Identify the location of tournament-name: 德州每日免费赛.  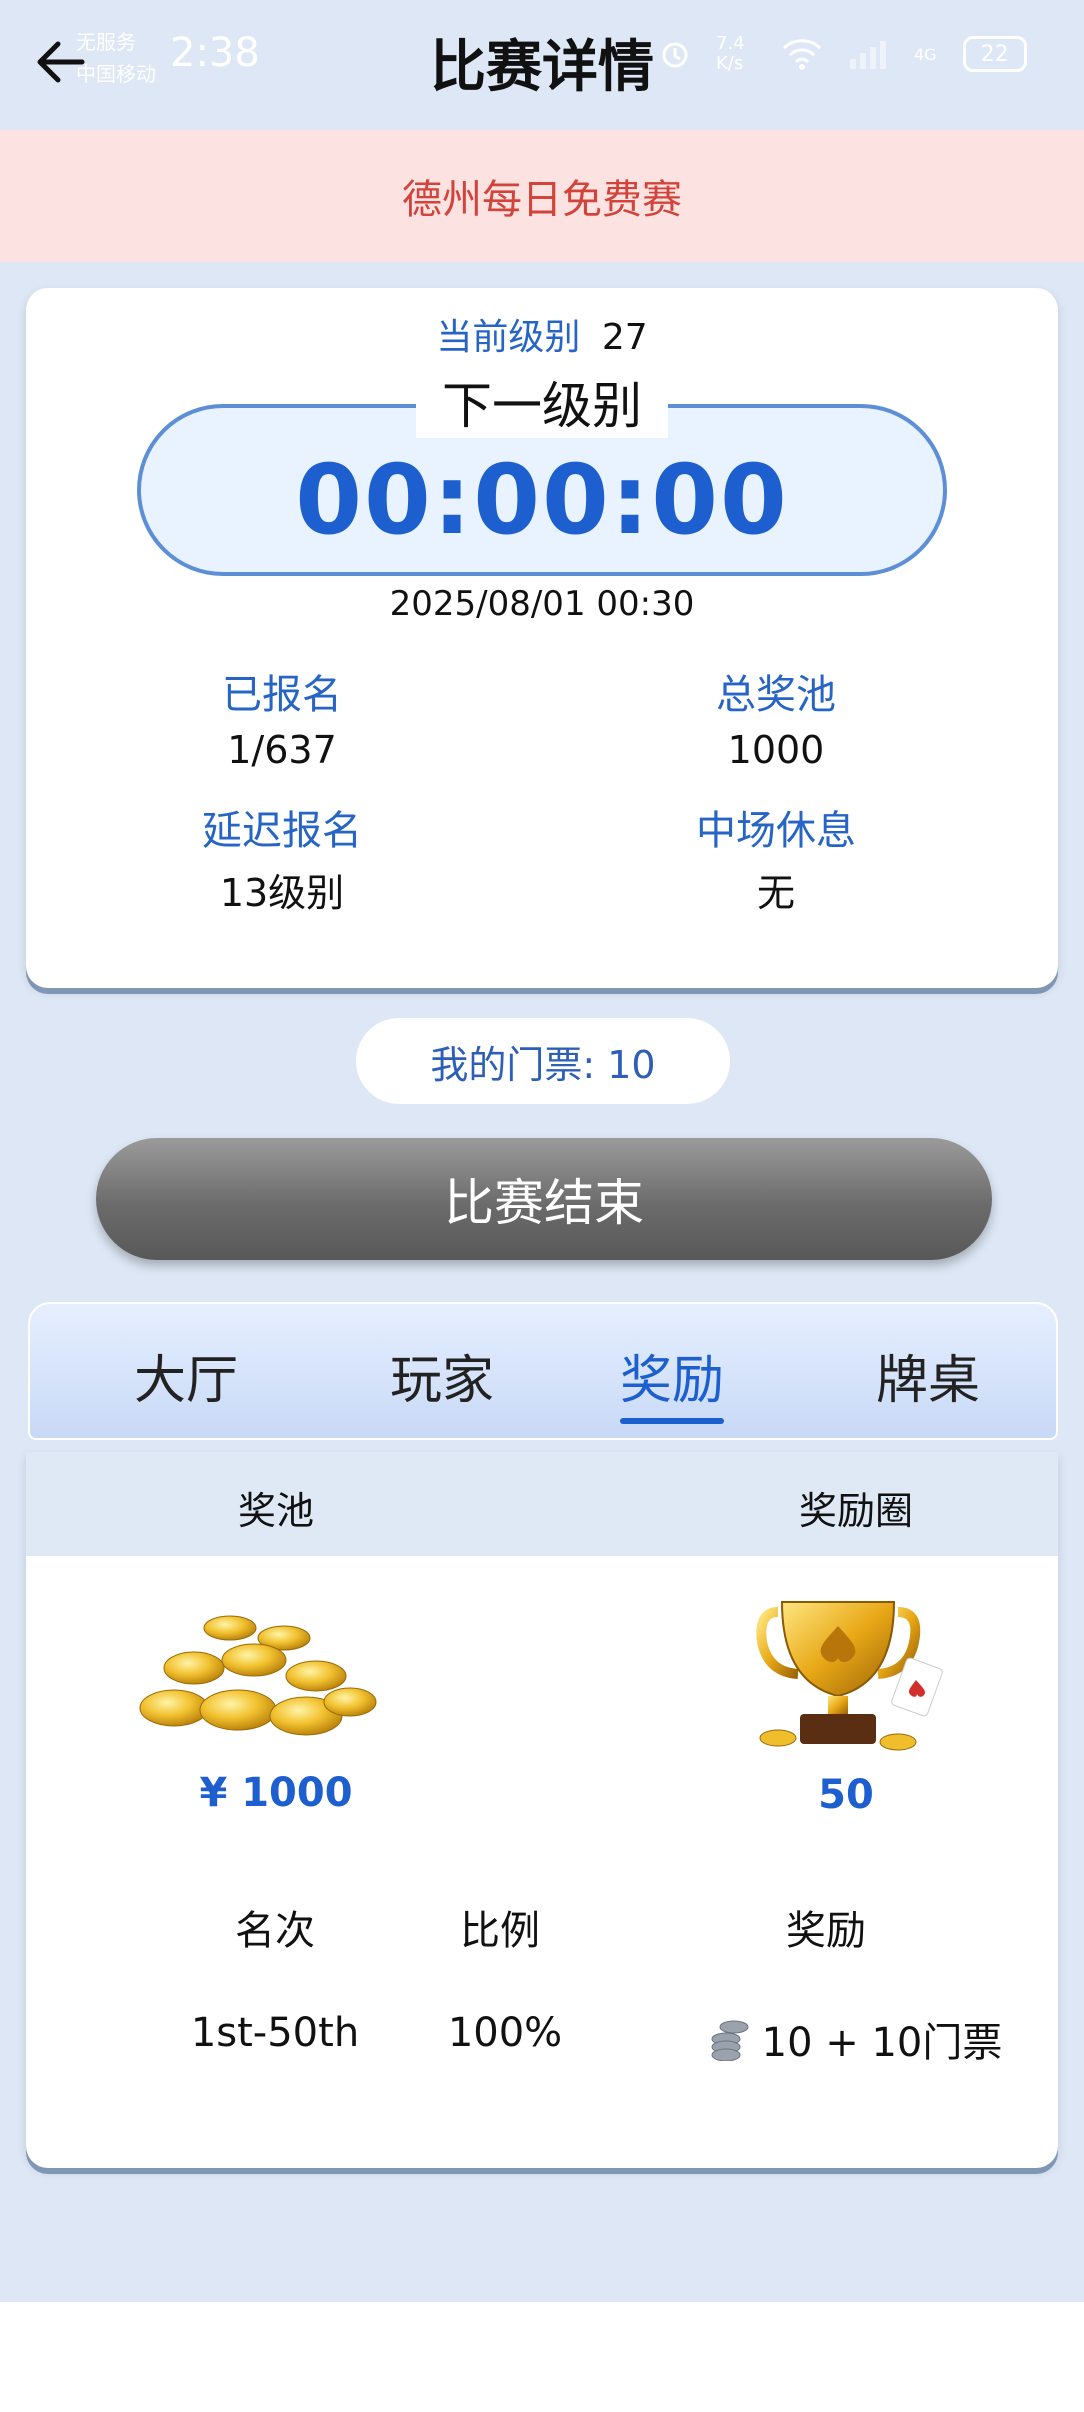
(542, 200).